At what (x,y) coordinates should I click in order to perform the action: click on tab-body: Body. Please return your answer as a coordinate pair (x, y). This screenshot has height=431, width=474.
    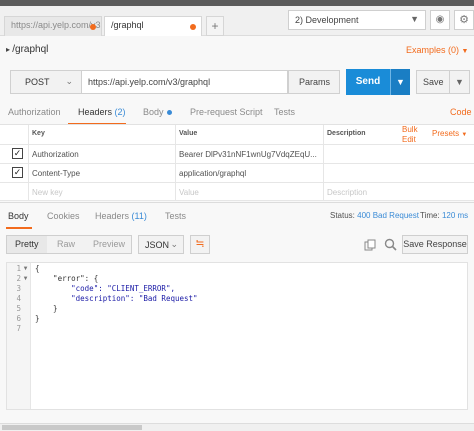
    Looking at the image, I should click on (157, 112).